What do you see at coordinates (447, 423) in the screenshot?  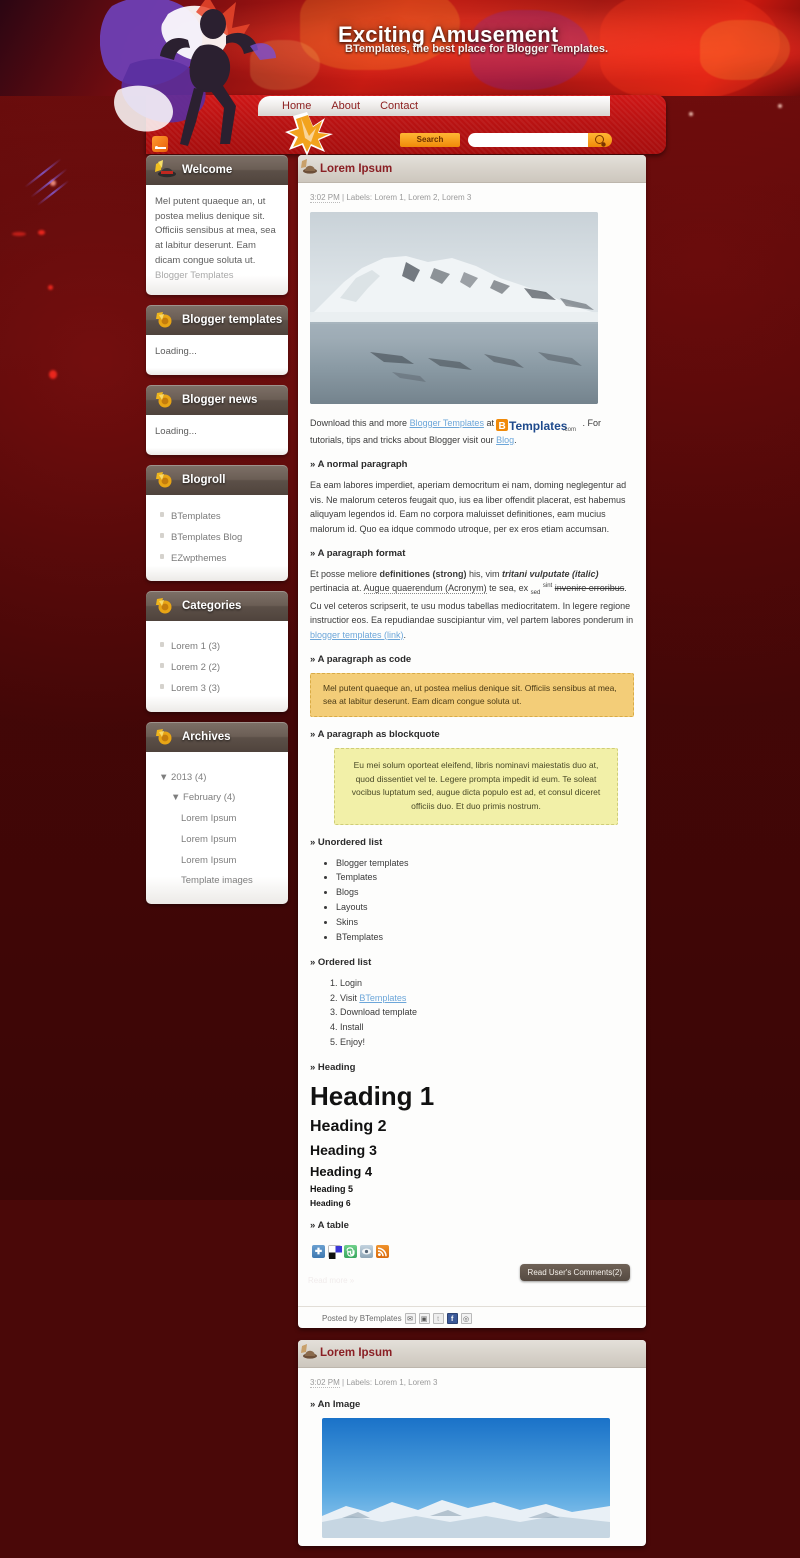 I see `blogger-templates-link: Blogger Templates` at bounding box center [447, 423].